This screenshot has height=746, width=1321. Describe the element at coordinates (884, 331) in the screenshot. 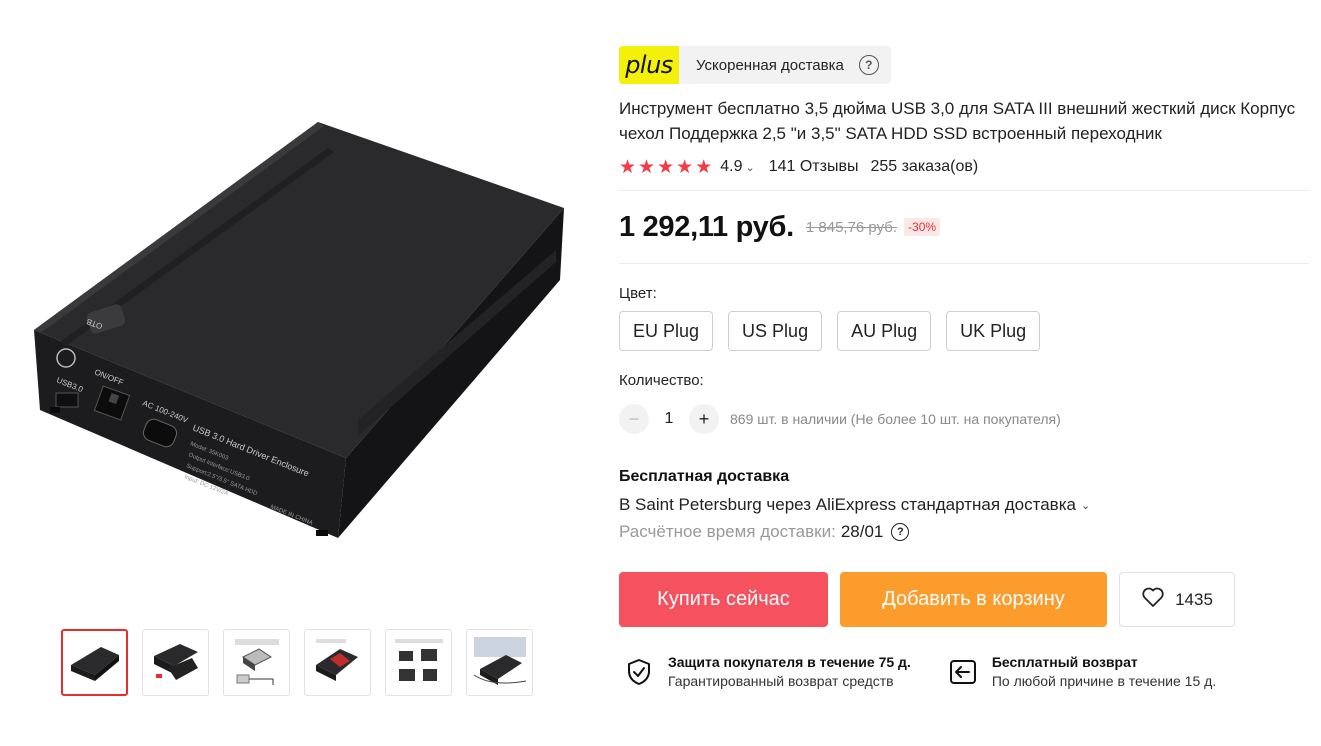

I see `option-au-plug: AU Plug` at that location.